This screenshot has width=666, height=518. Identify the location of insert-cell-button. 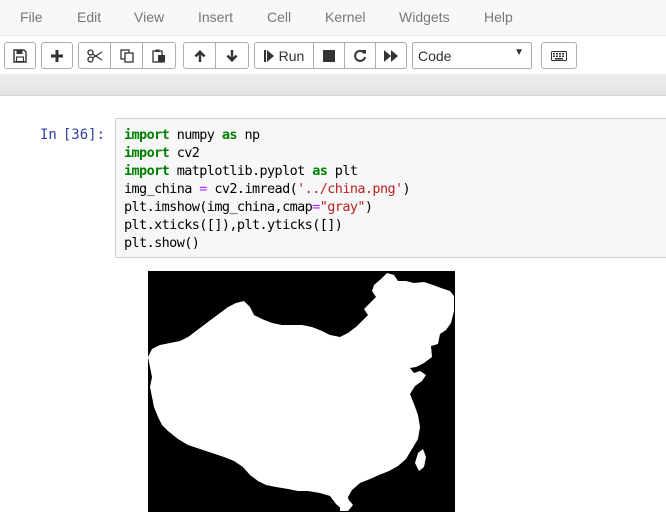
(57, 55).